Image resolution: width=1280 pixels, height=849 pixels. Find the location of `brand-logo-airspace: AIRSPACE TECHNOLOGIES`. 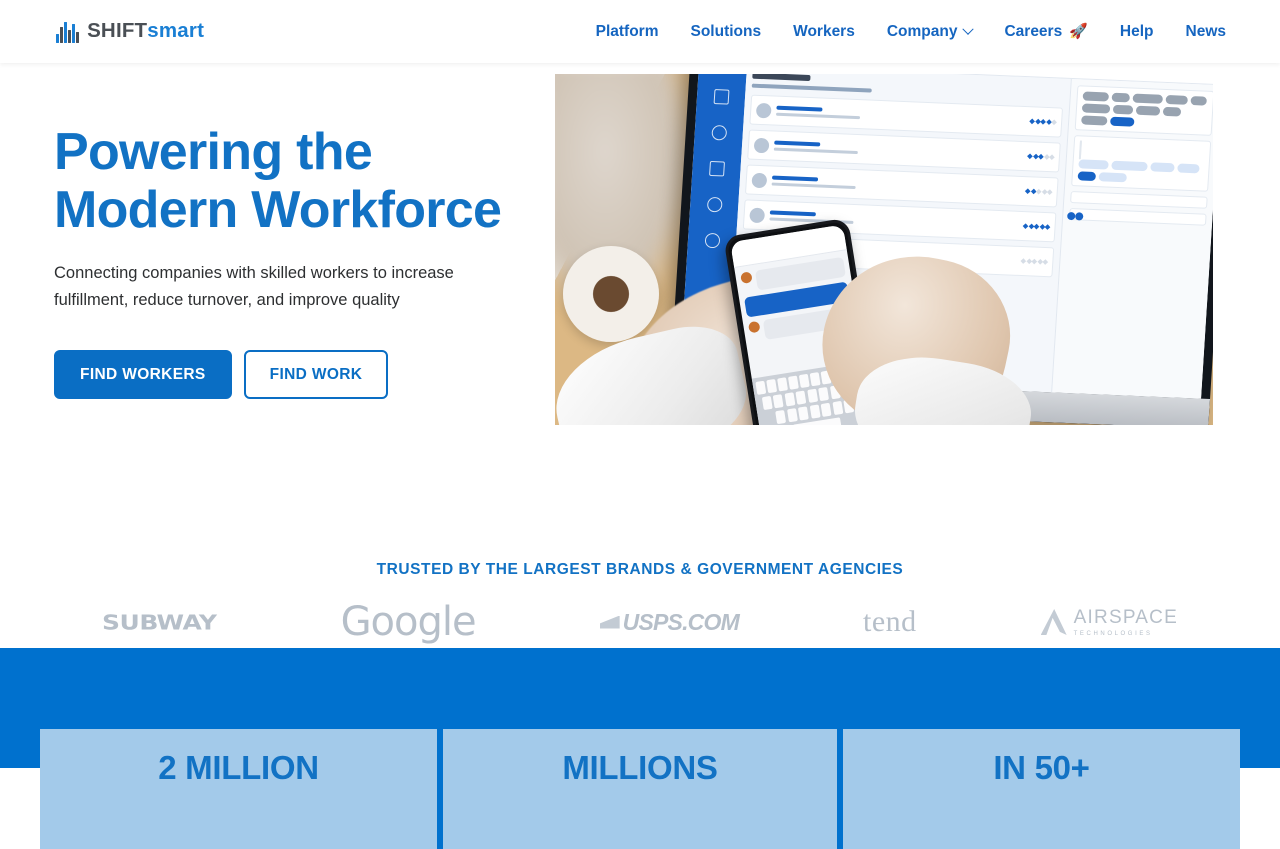

brand-logo-airspace: AIRSPACE TECHNOLOGIES is located at coordinates (1109, 622).